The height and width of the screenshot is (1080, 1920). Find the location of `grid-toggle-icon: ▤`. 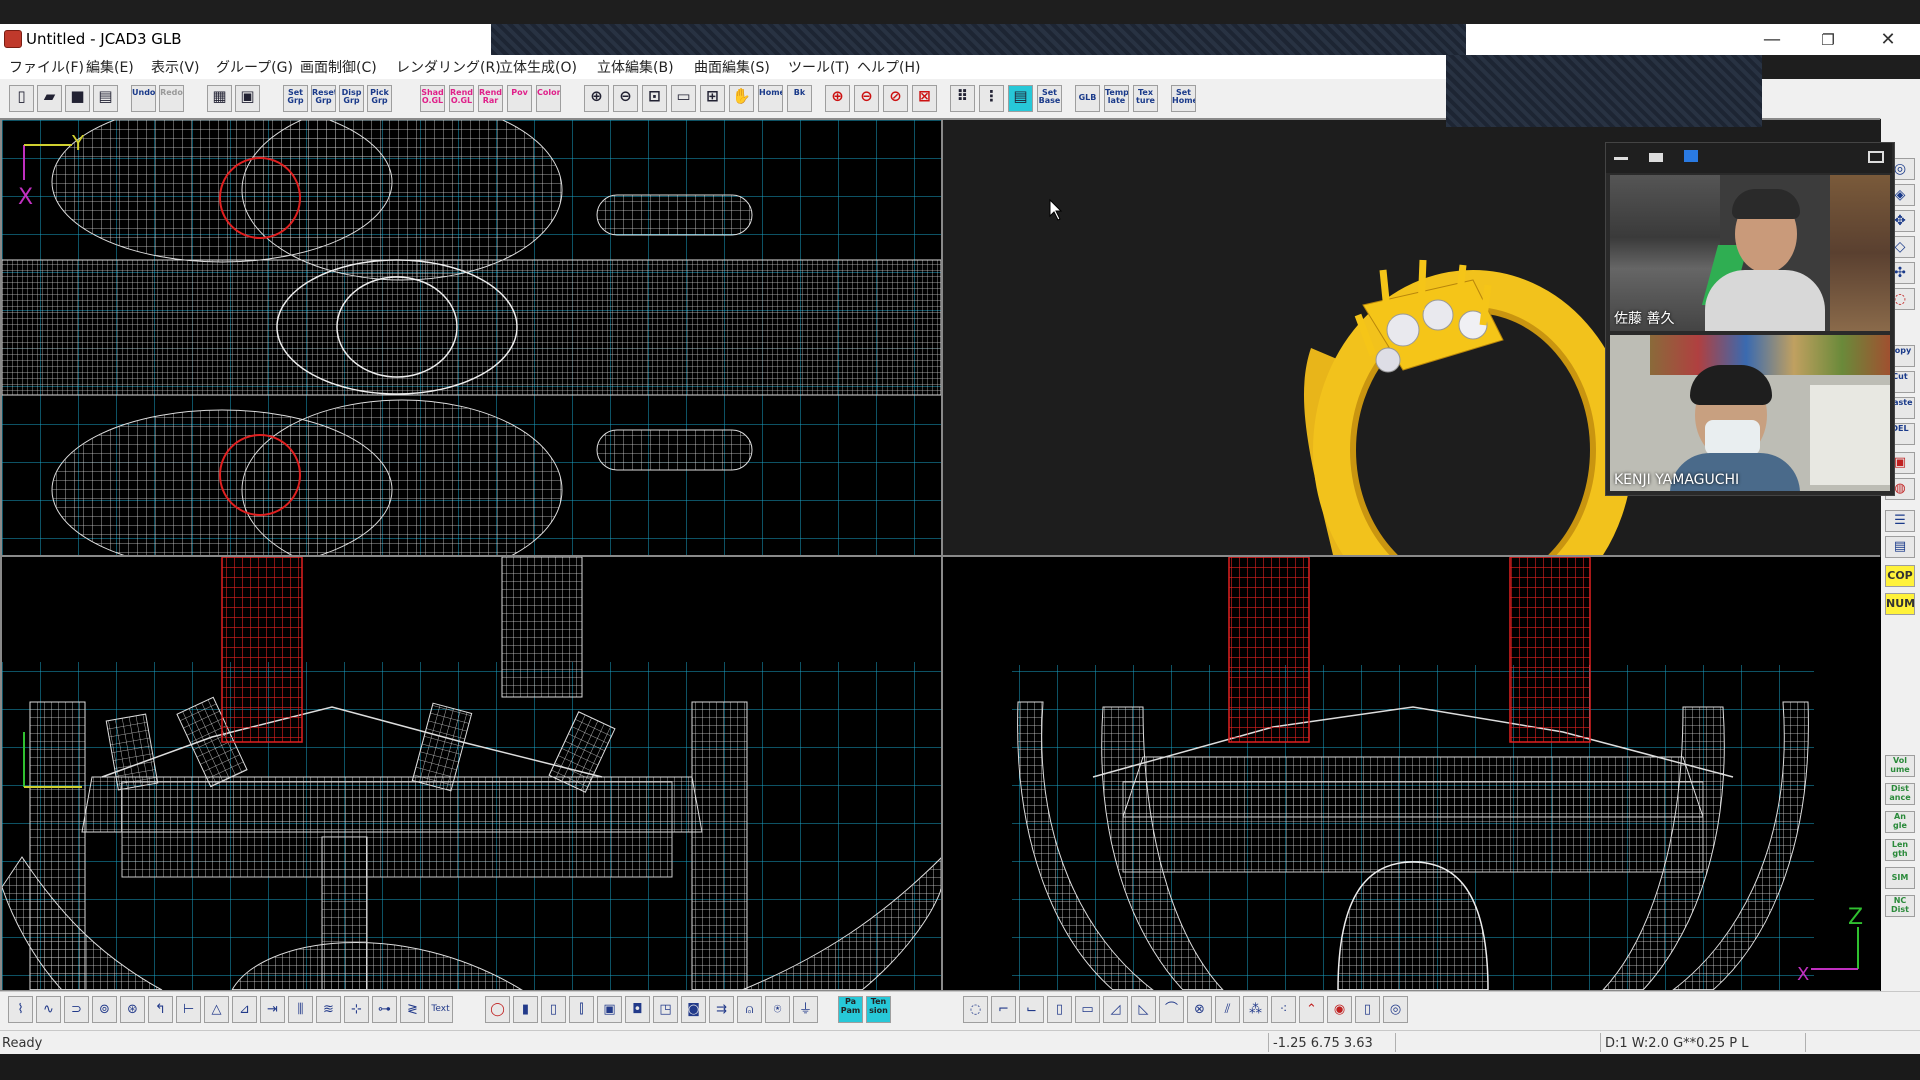

grid-toggle-icon: ▤ is located at coordinates (1020, 98).